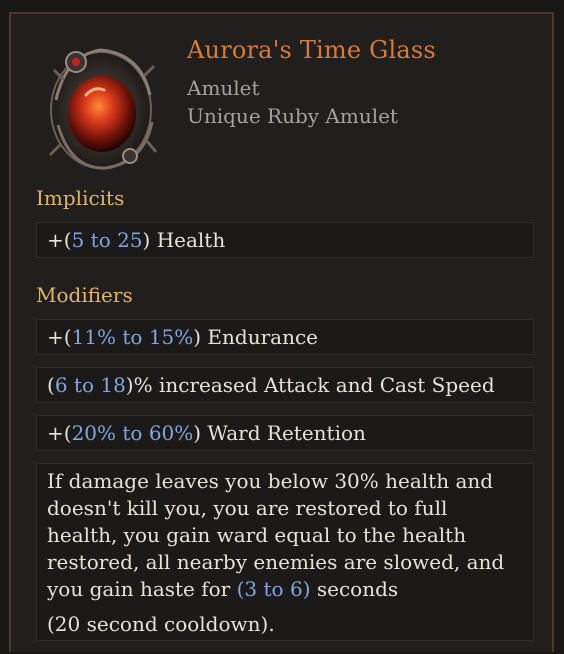 This screenshot has height=654, width=564. Describe the element at coordinates (292, 116) in the screenshot. I see `item-base-type: Unique Ruby Amulet` at that location.